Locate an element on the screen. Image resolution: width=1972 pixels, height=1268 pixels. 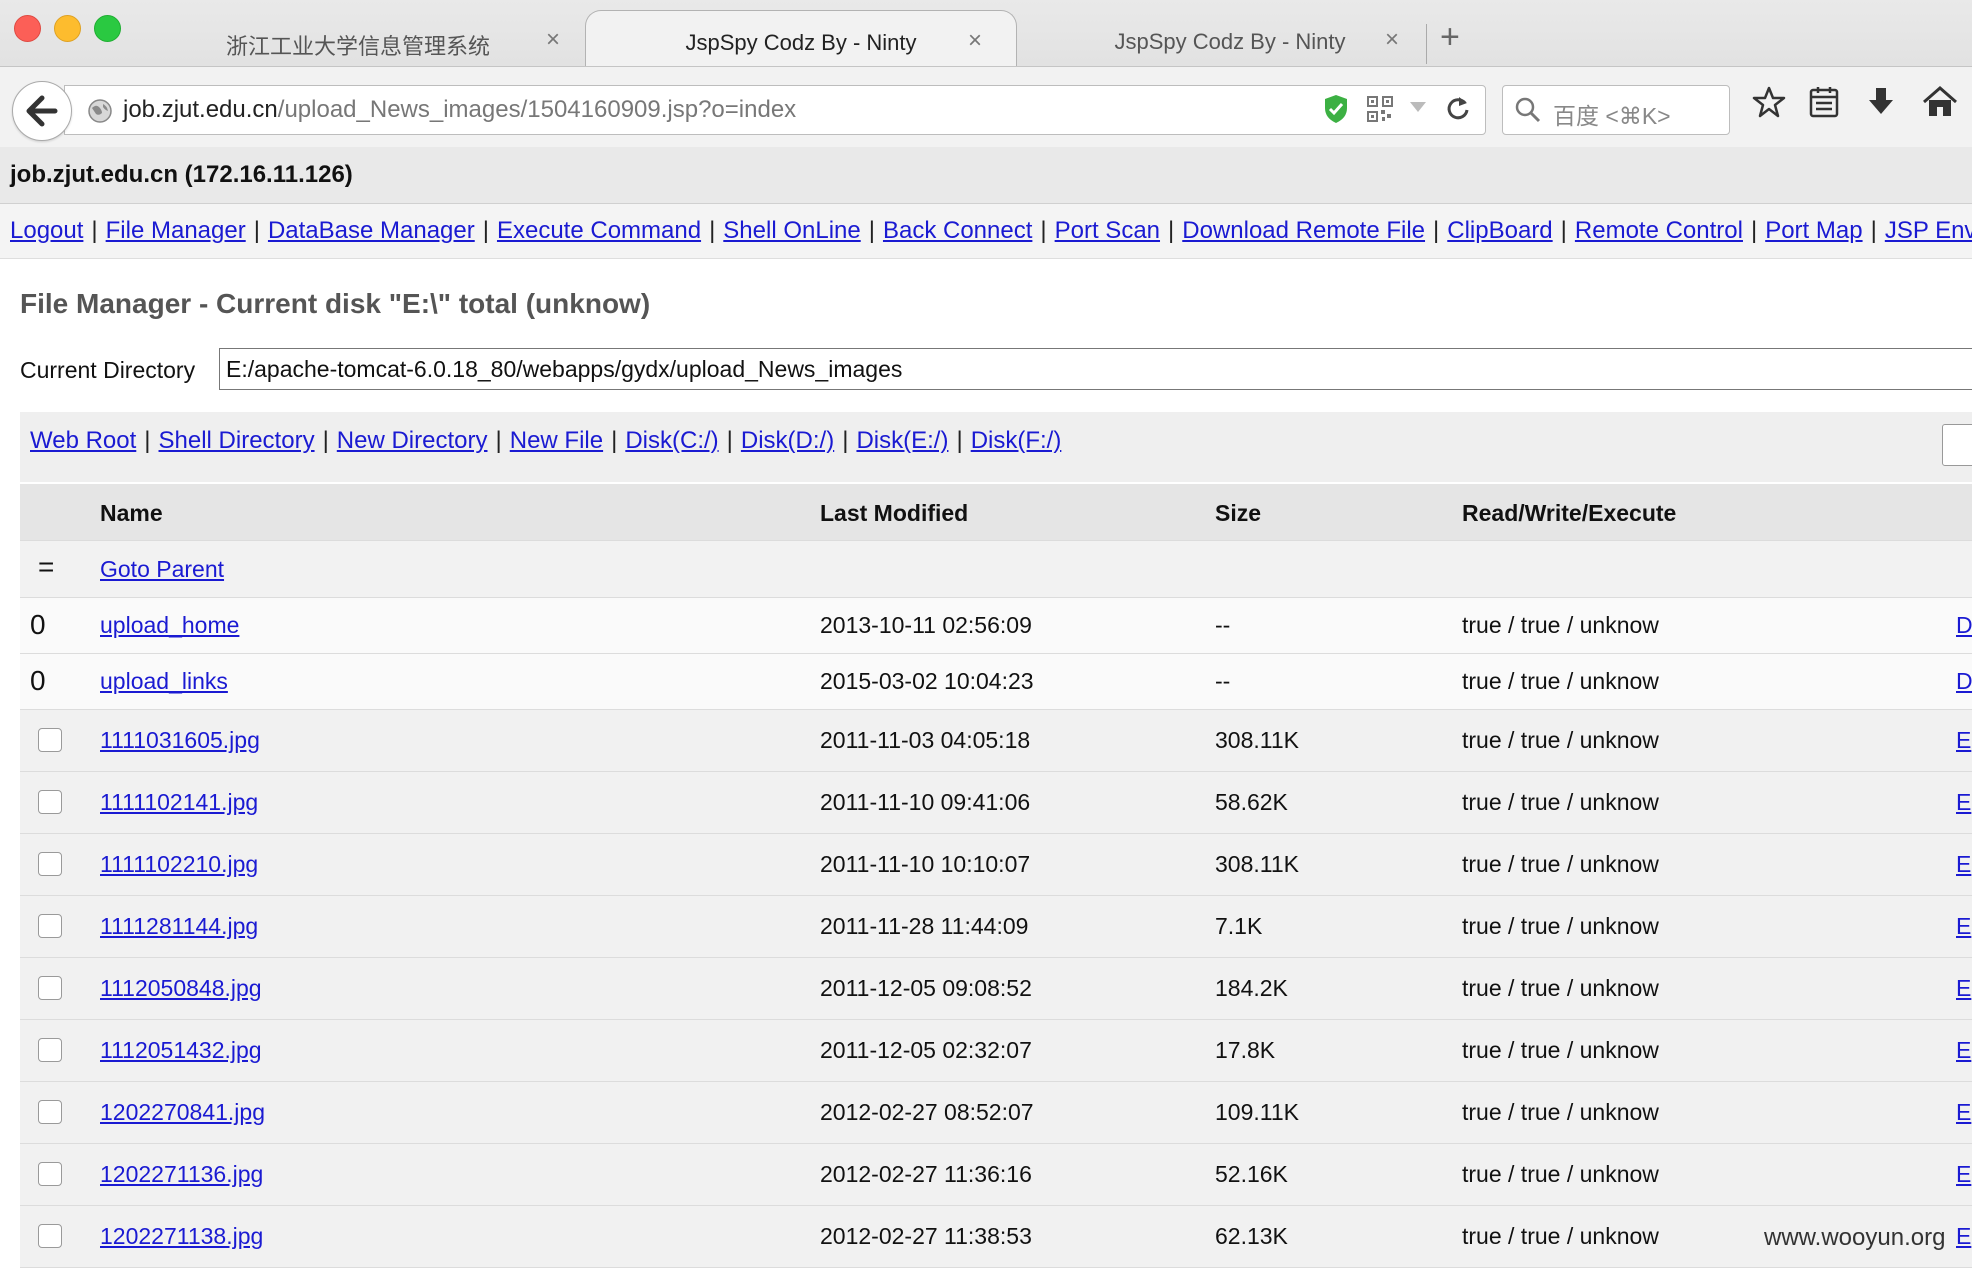
last-modified-cell: 2011-12-05 02:32:07 is located at coordinates (926, 1050).